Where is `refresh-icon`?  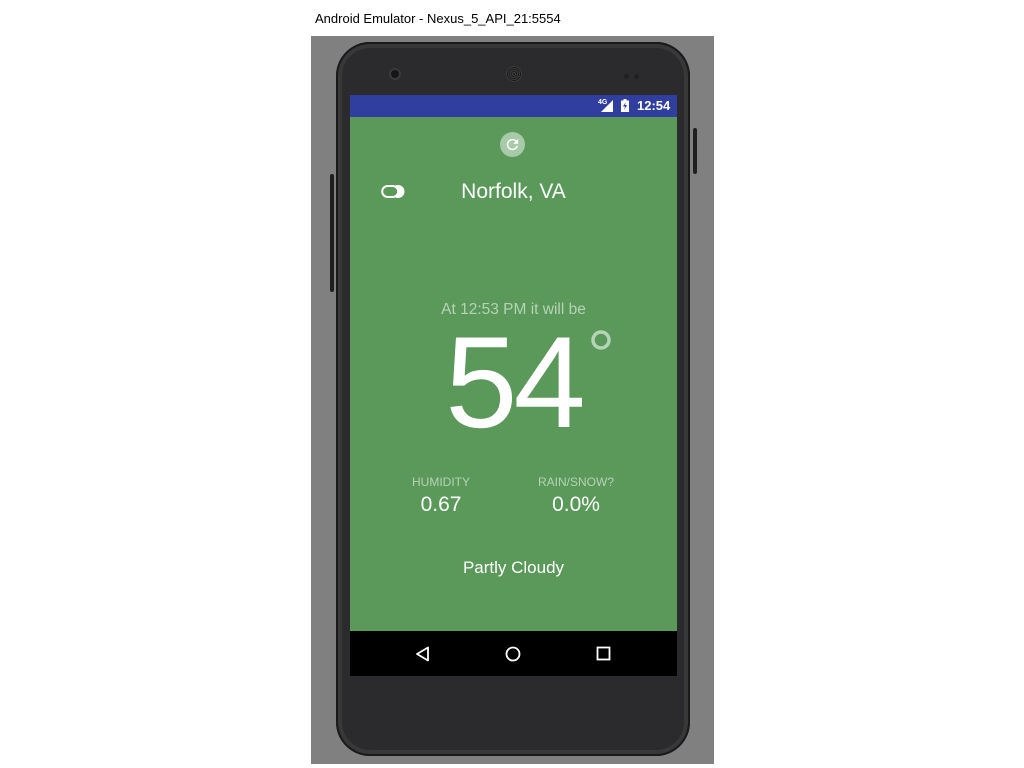 refresh-icon is located at coordinates (512, 144).